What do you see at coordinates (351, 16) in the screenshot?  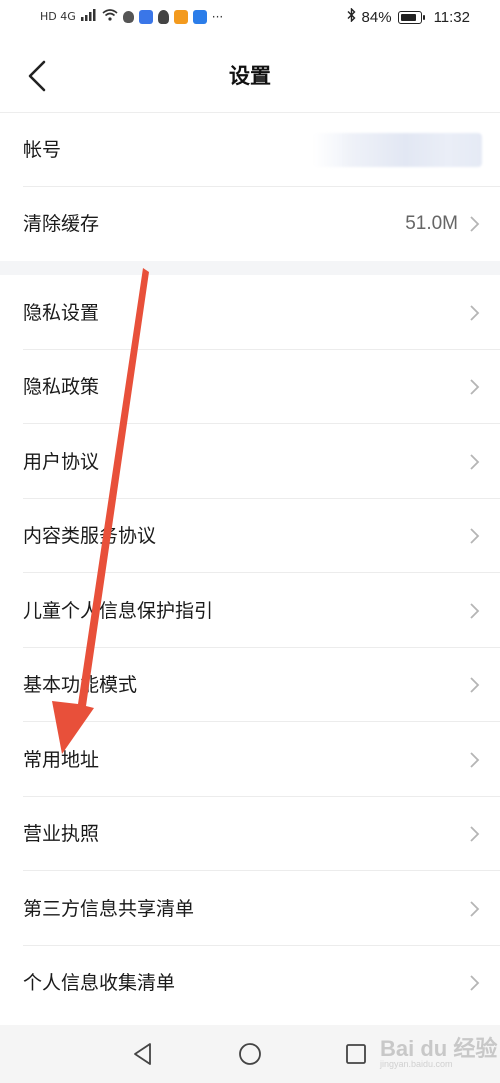 I see `bluetooth-icon` at bounding box center [351, 16].